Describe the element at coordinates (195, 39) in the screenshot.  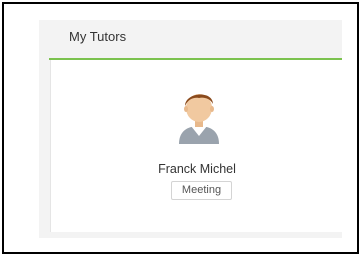
I see `card-header: My Tutors` at that location.